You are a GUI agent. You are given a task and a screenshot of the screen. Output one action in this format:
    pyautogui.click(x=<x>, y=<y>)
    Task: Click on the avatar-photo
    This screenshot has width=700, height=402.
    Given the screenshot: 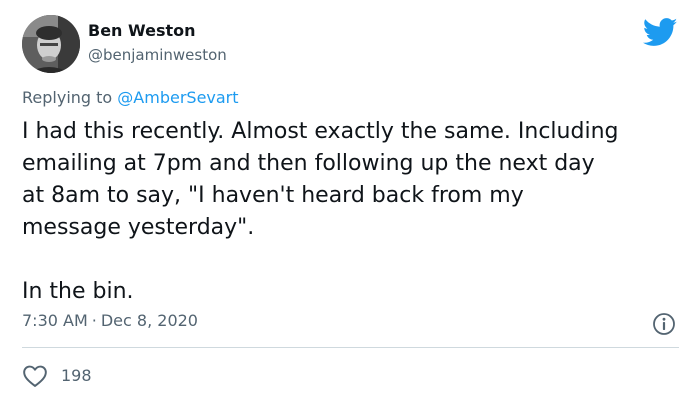 What is the action you would take?
    pyautogui.click(x=51, y=44)
    